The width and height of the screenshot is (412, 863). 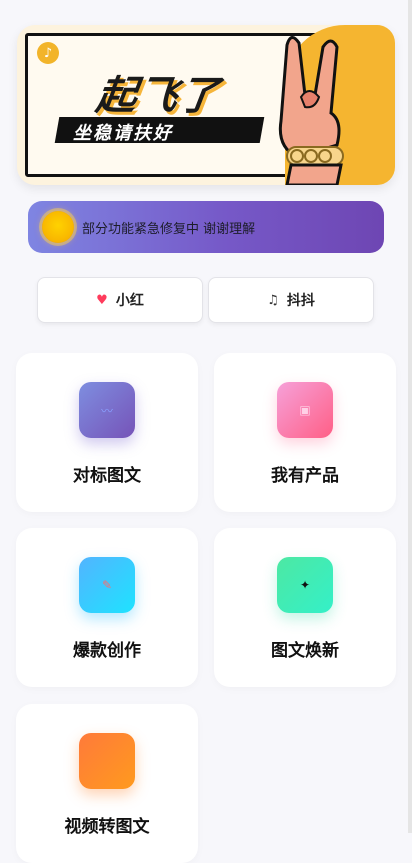 What do you see at coordinates (102, 300) in the screenshot?
I see `heart-icon: ♥` at bounding box center [102, 300].